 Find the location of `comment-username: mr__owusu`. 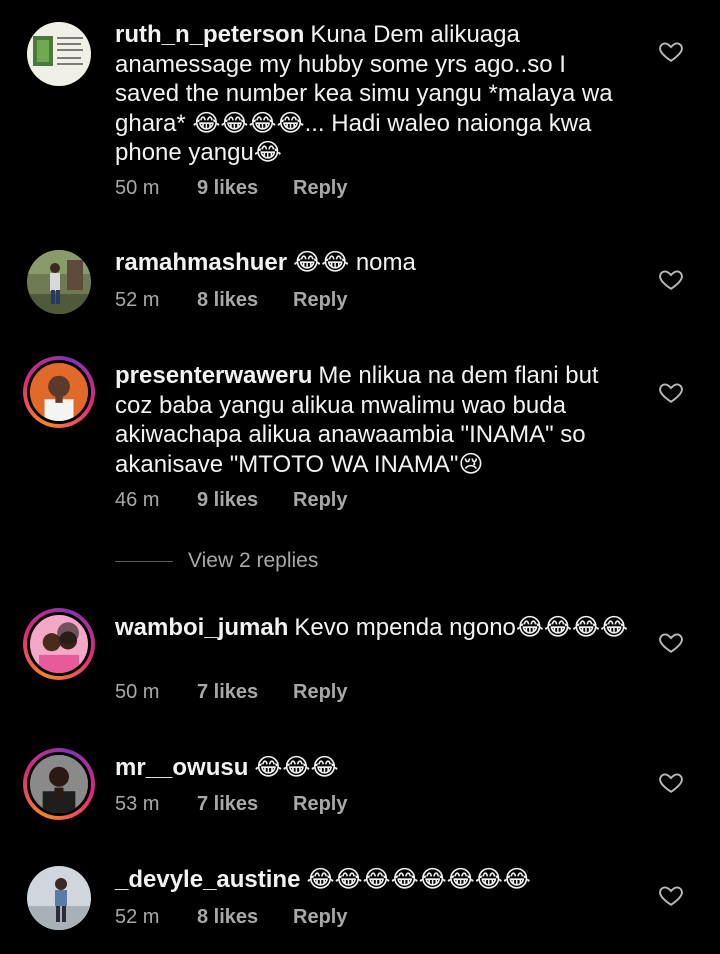

comment-username: mr__owusu is located at coordinates (181, 767).